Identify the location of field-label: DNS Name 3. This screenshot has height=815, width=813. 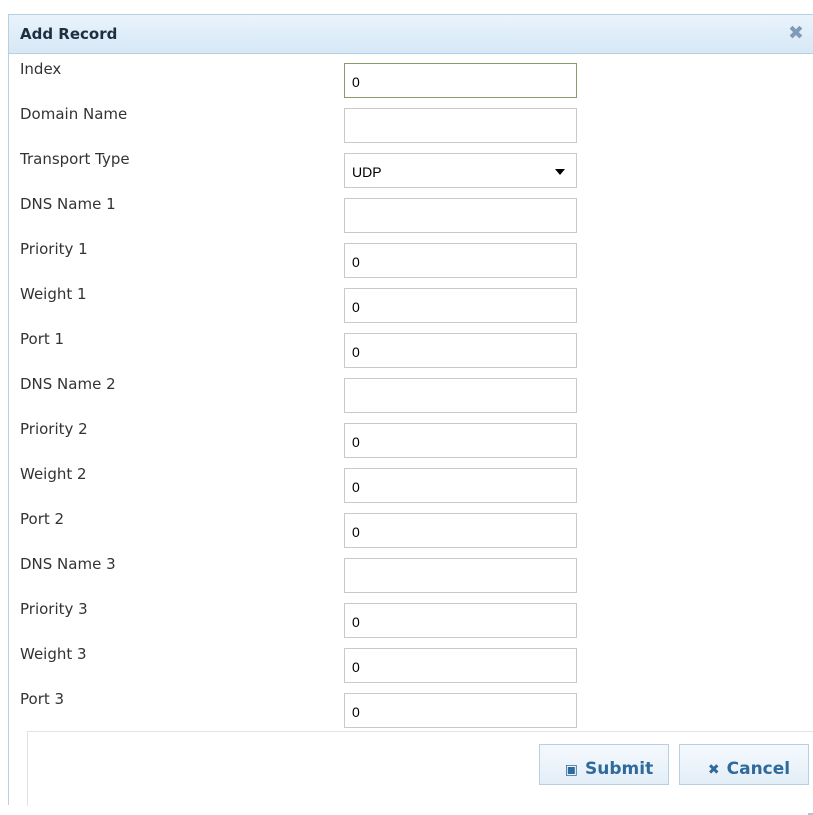
(68, 564).